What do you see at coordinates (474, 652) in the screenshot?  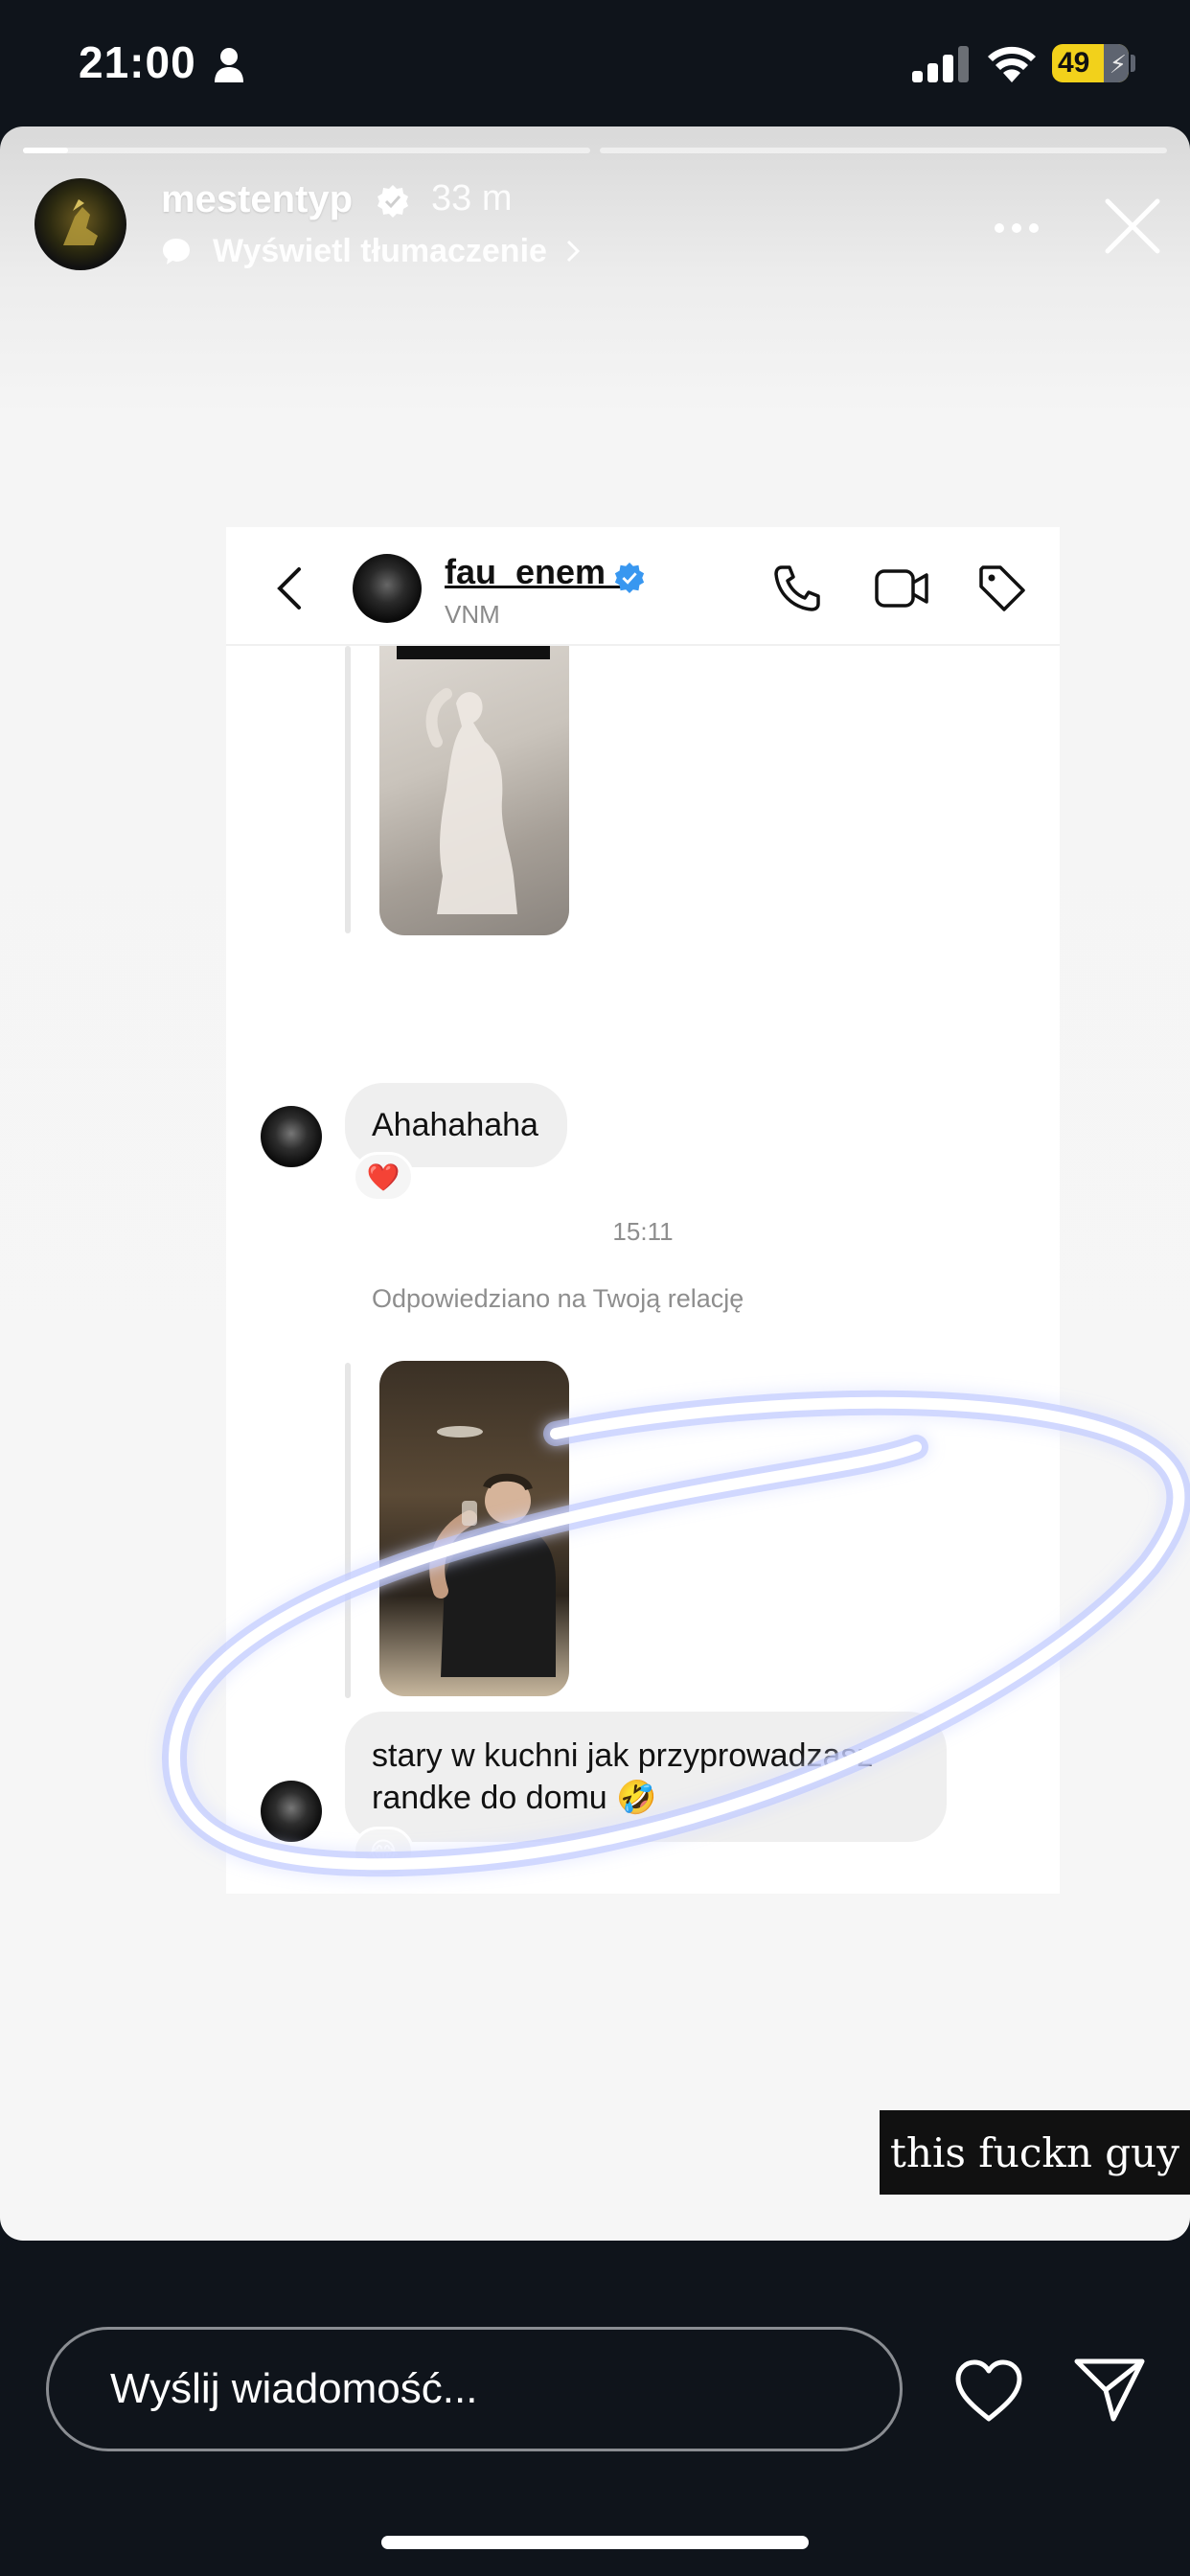 I see `thumbnail-text-bar` at bounding box center [474, 652].